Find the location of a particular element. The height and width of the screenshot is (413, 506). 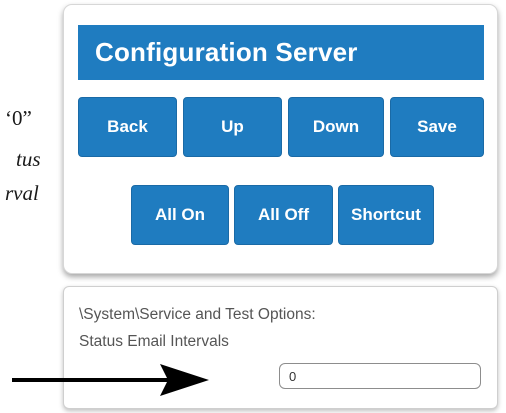

right-arrow-icon is located at coordinates (110, 380).